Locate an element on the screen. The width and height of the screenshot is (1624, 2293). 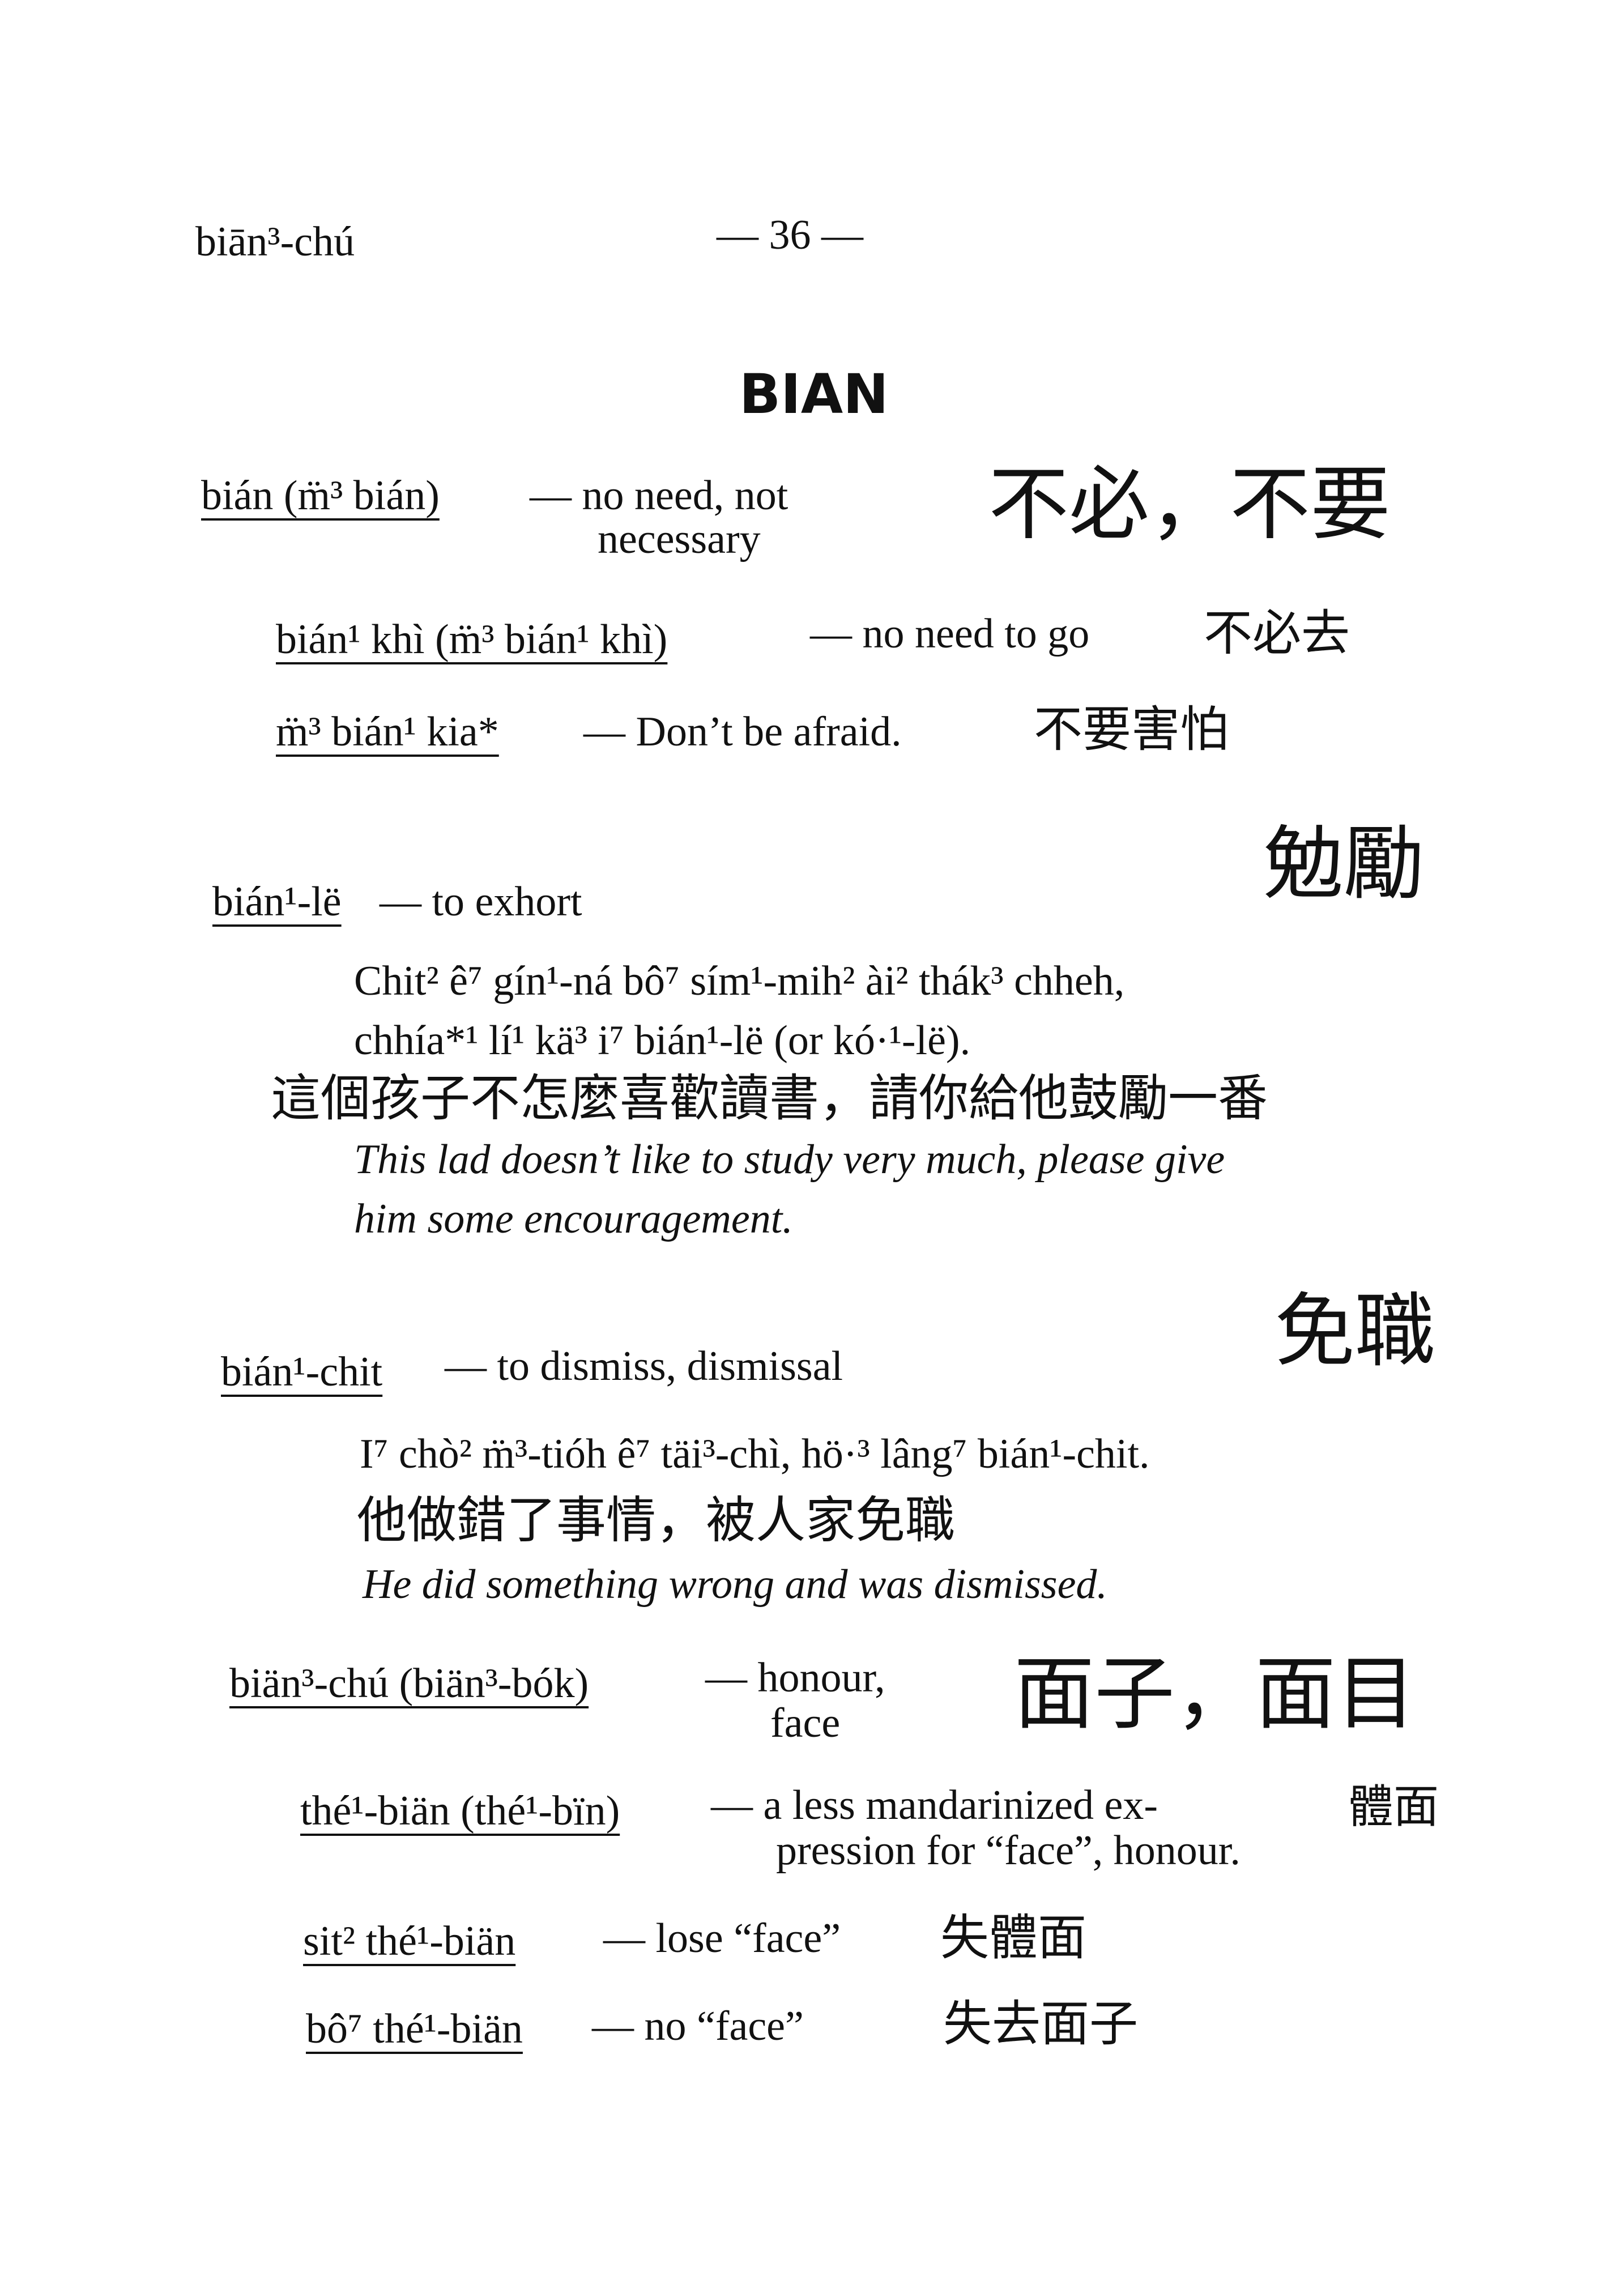
entry-headword: biän³-chú (biän³-bók) is located at coordinates (409, 1683).